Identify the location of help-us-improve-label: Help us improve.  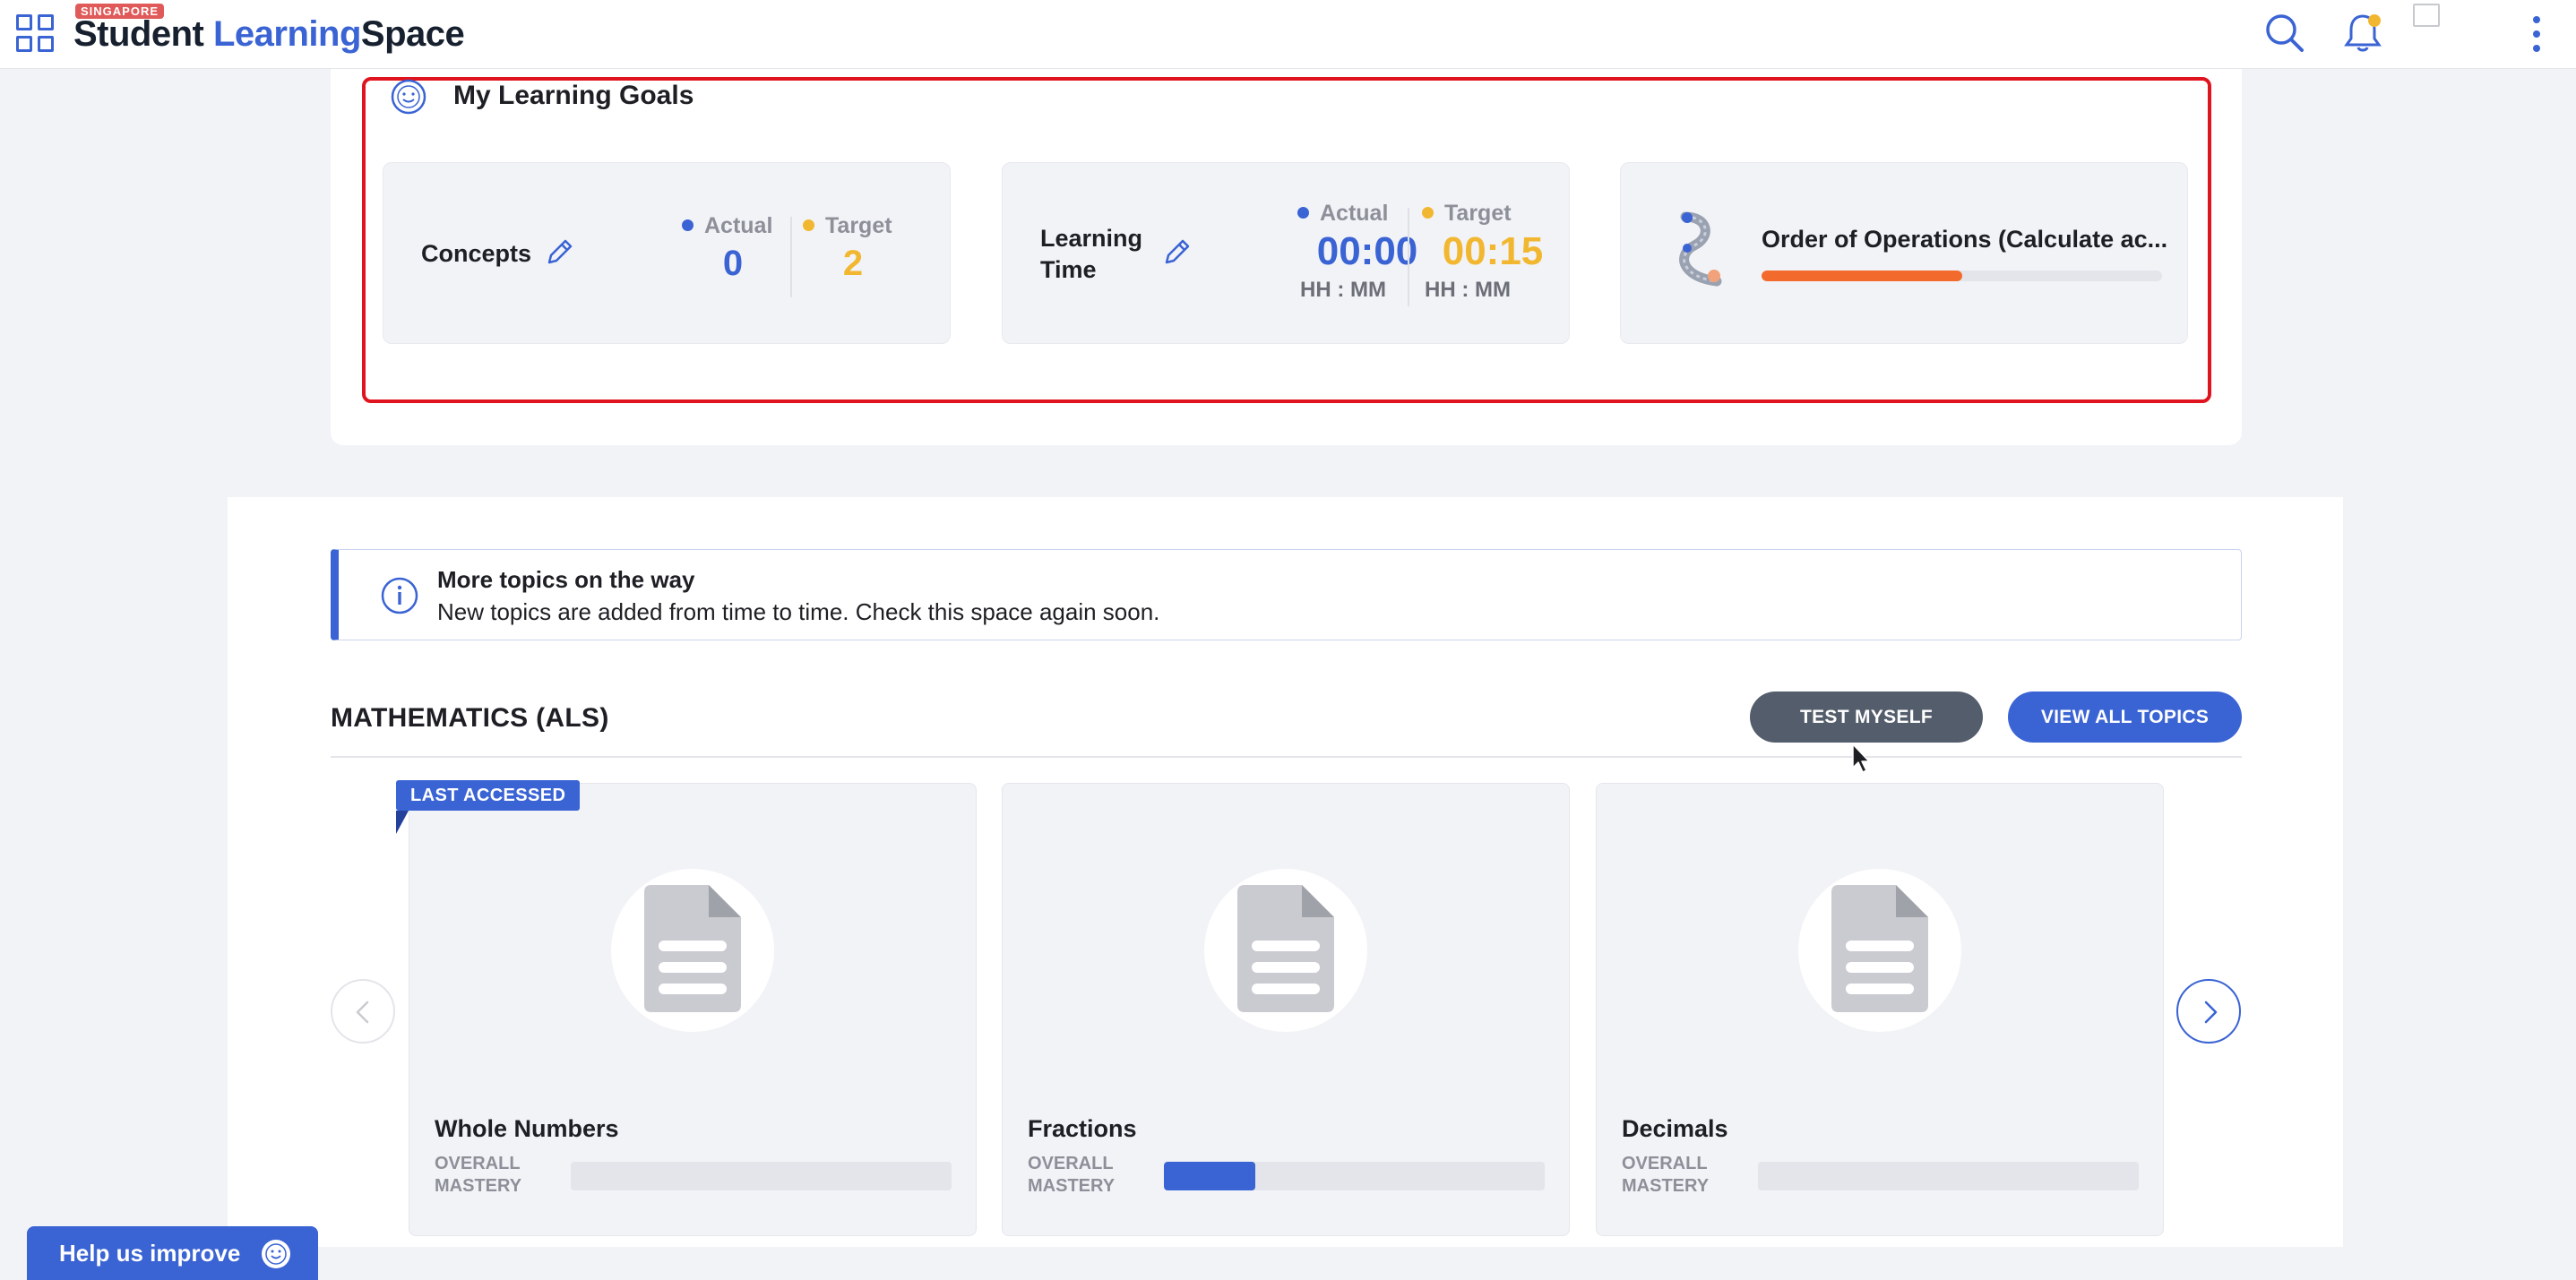
(150, 1253).